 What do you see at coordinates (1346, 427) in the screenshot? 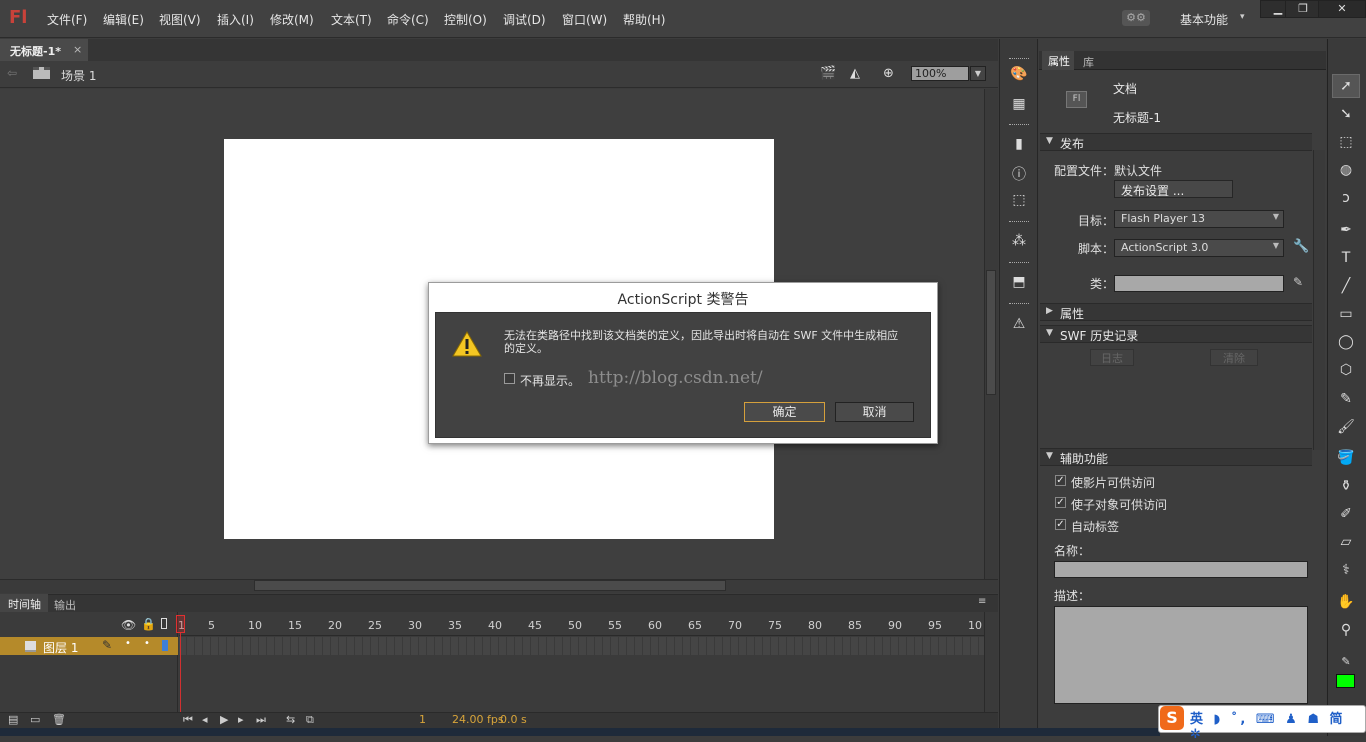
I see `brush-tool-icon: 🖌` at bounding box center [1346, 427].